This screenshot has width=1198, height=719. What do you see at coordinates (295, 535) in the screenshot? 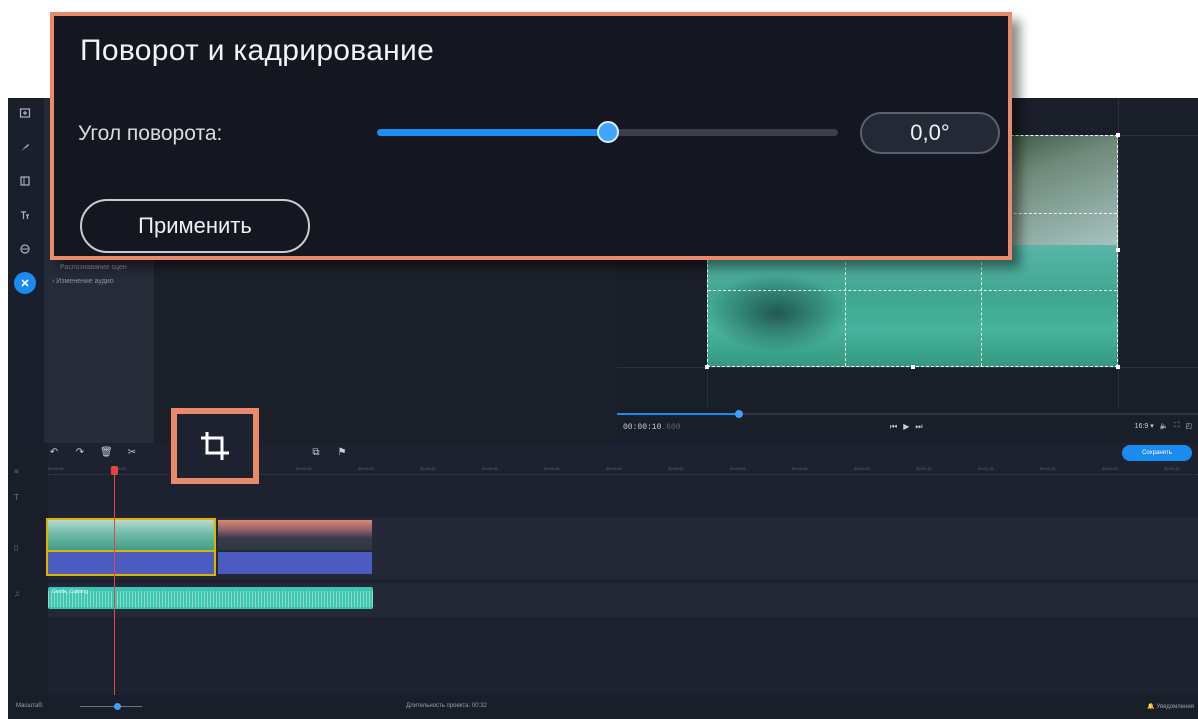
I see `video-clip-sunset` at bounding box center [295, 535].